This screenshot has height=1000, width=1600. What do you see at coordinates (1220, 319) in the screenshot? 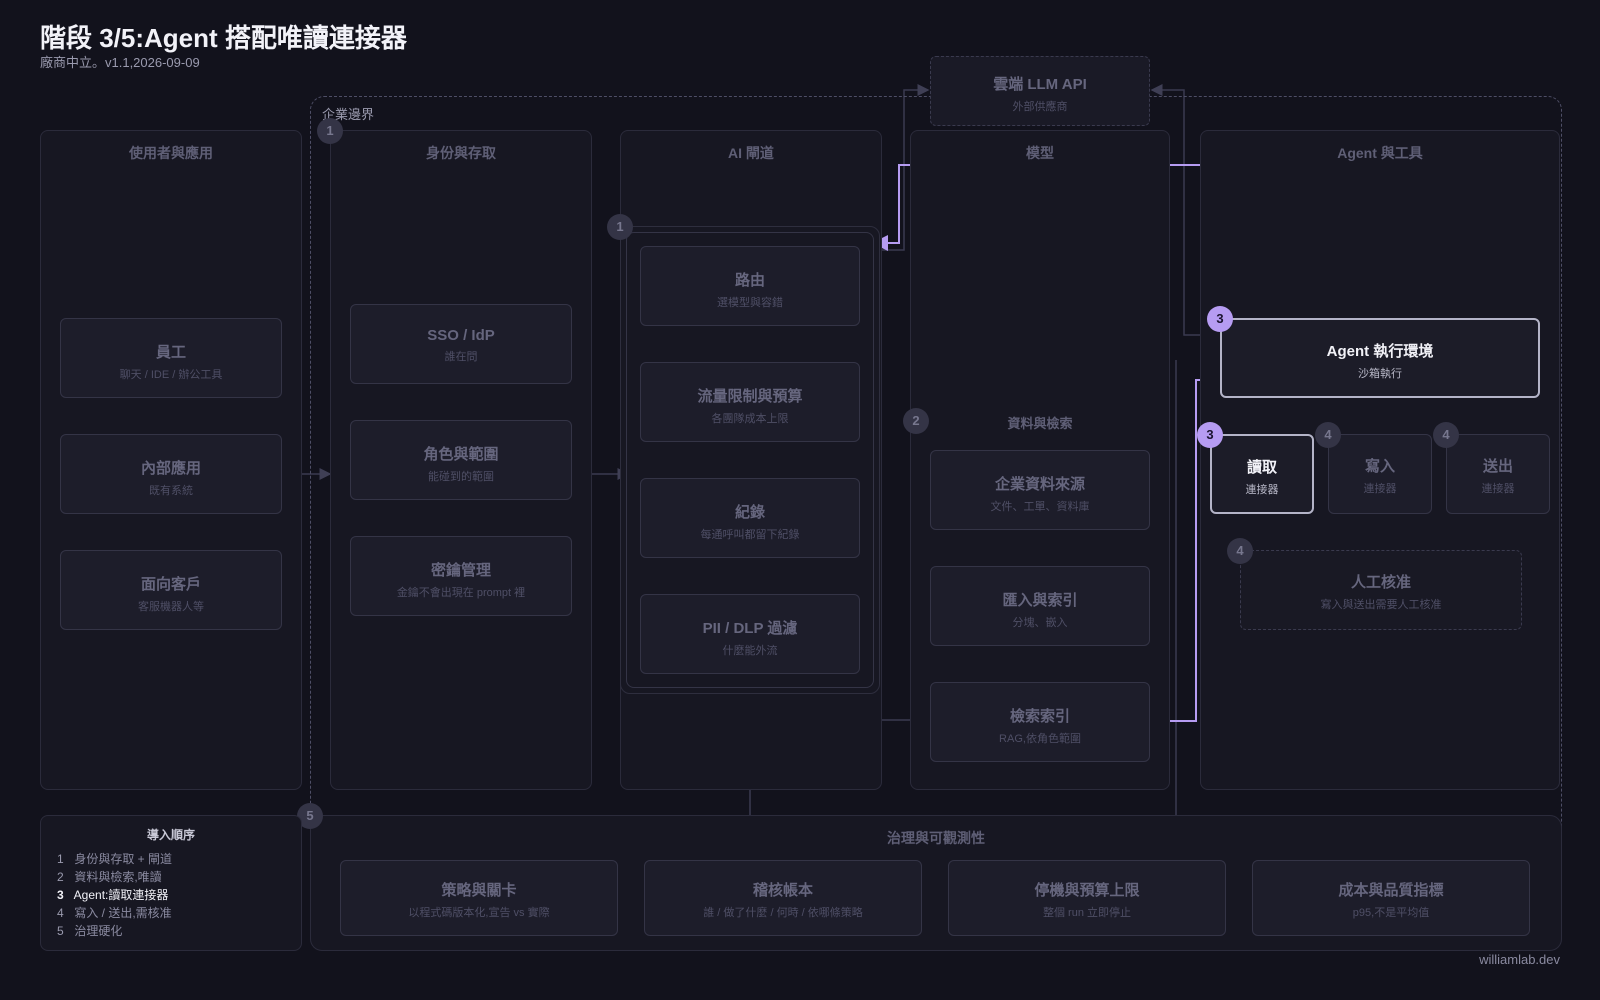
I see `runtime-stage-badge: 3` at bounding box center [1220, 319].